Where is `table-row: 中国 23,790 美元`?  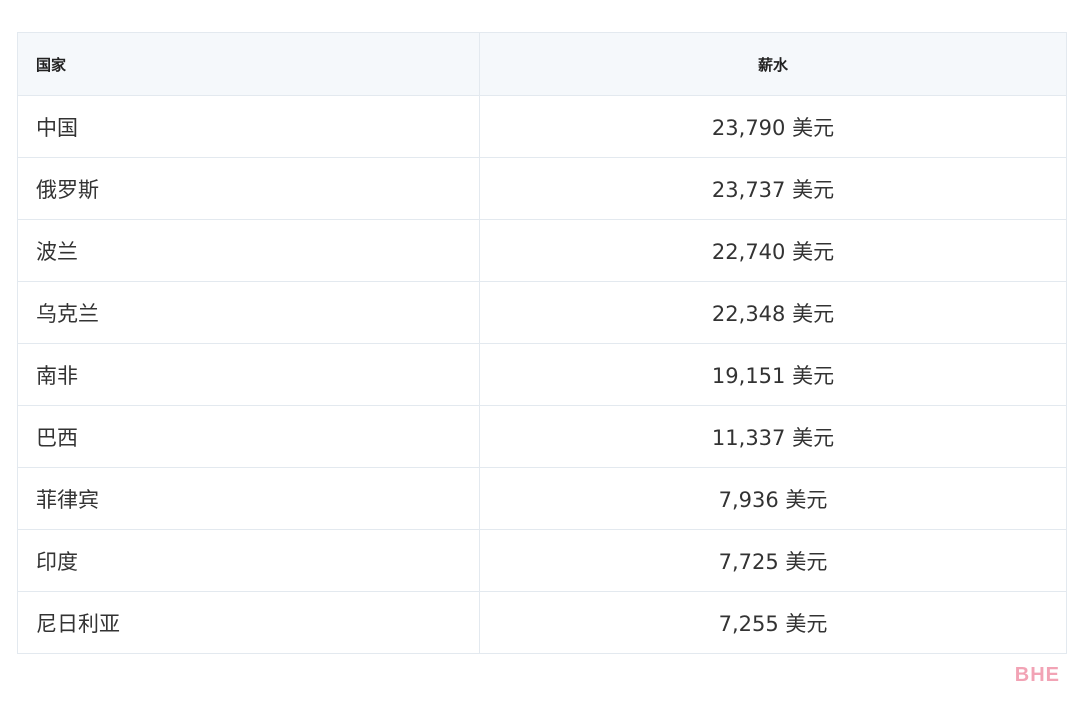
table-row: 中国 23,790 美元 is located at coordinates (542, 126).